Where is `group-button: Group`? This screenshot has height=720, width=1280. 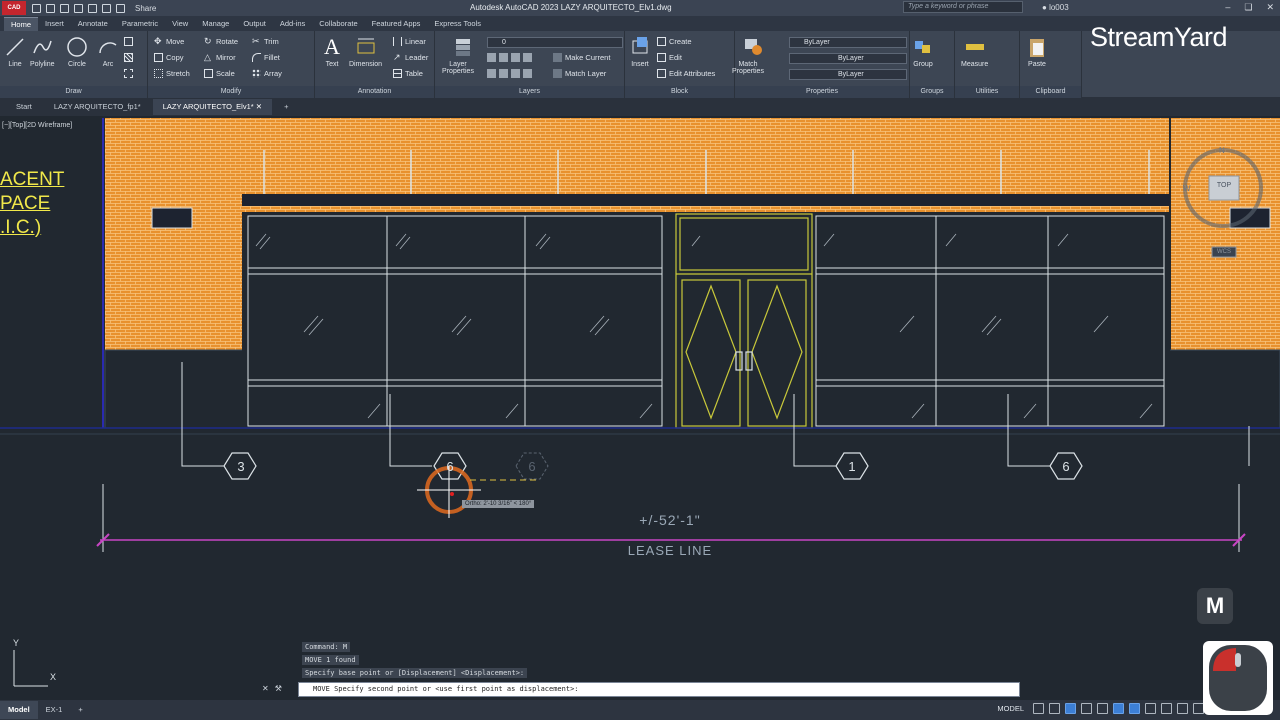
group-button: Group is located at coordinates (923, 51).